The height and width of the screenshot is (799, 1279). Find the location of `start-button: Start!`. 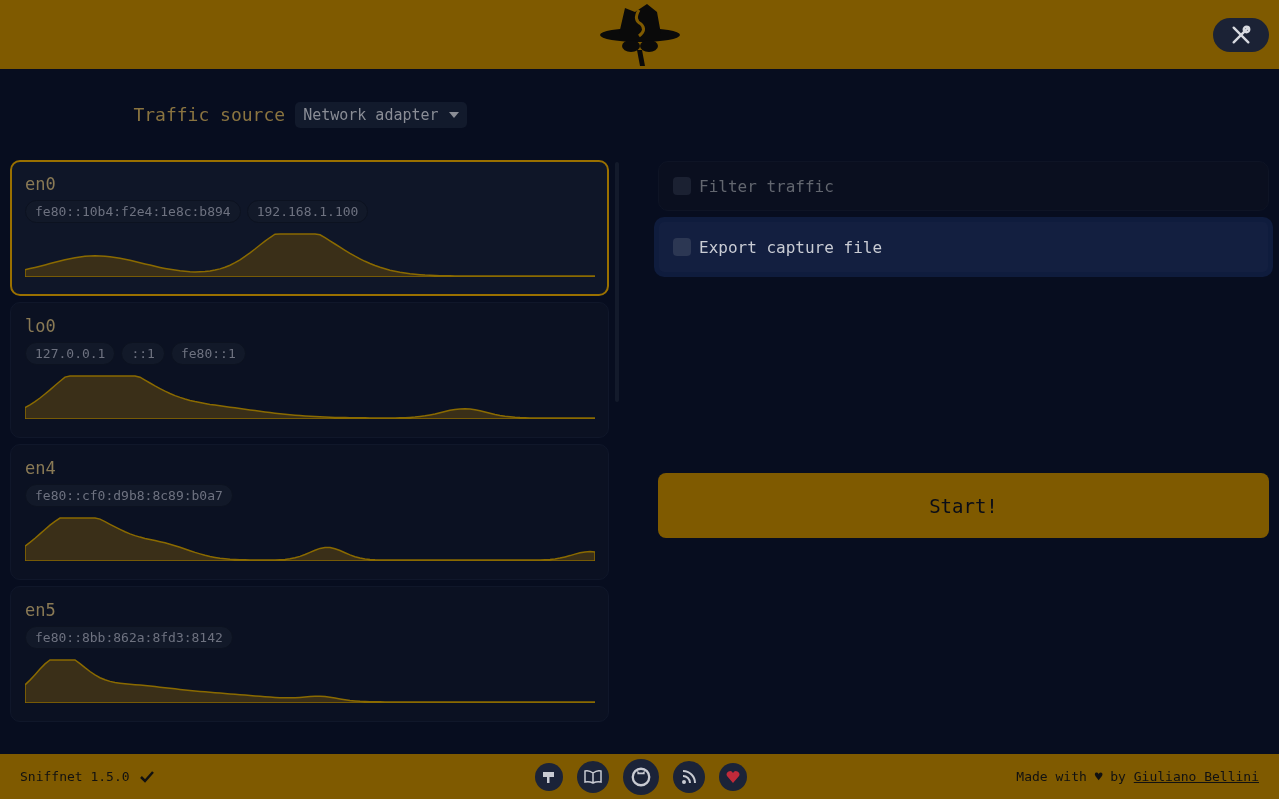

start-button: Start! is located at coordinates (963, 505).